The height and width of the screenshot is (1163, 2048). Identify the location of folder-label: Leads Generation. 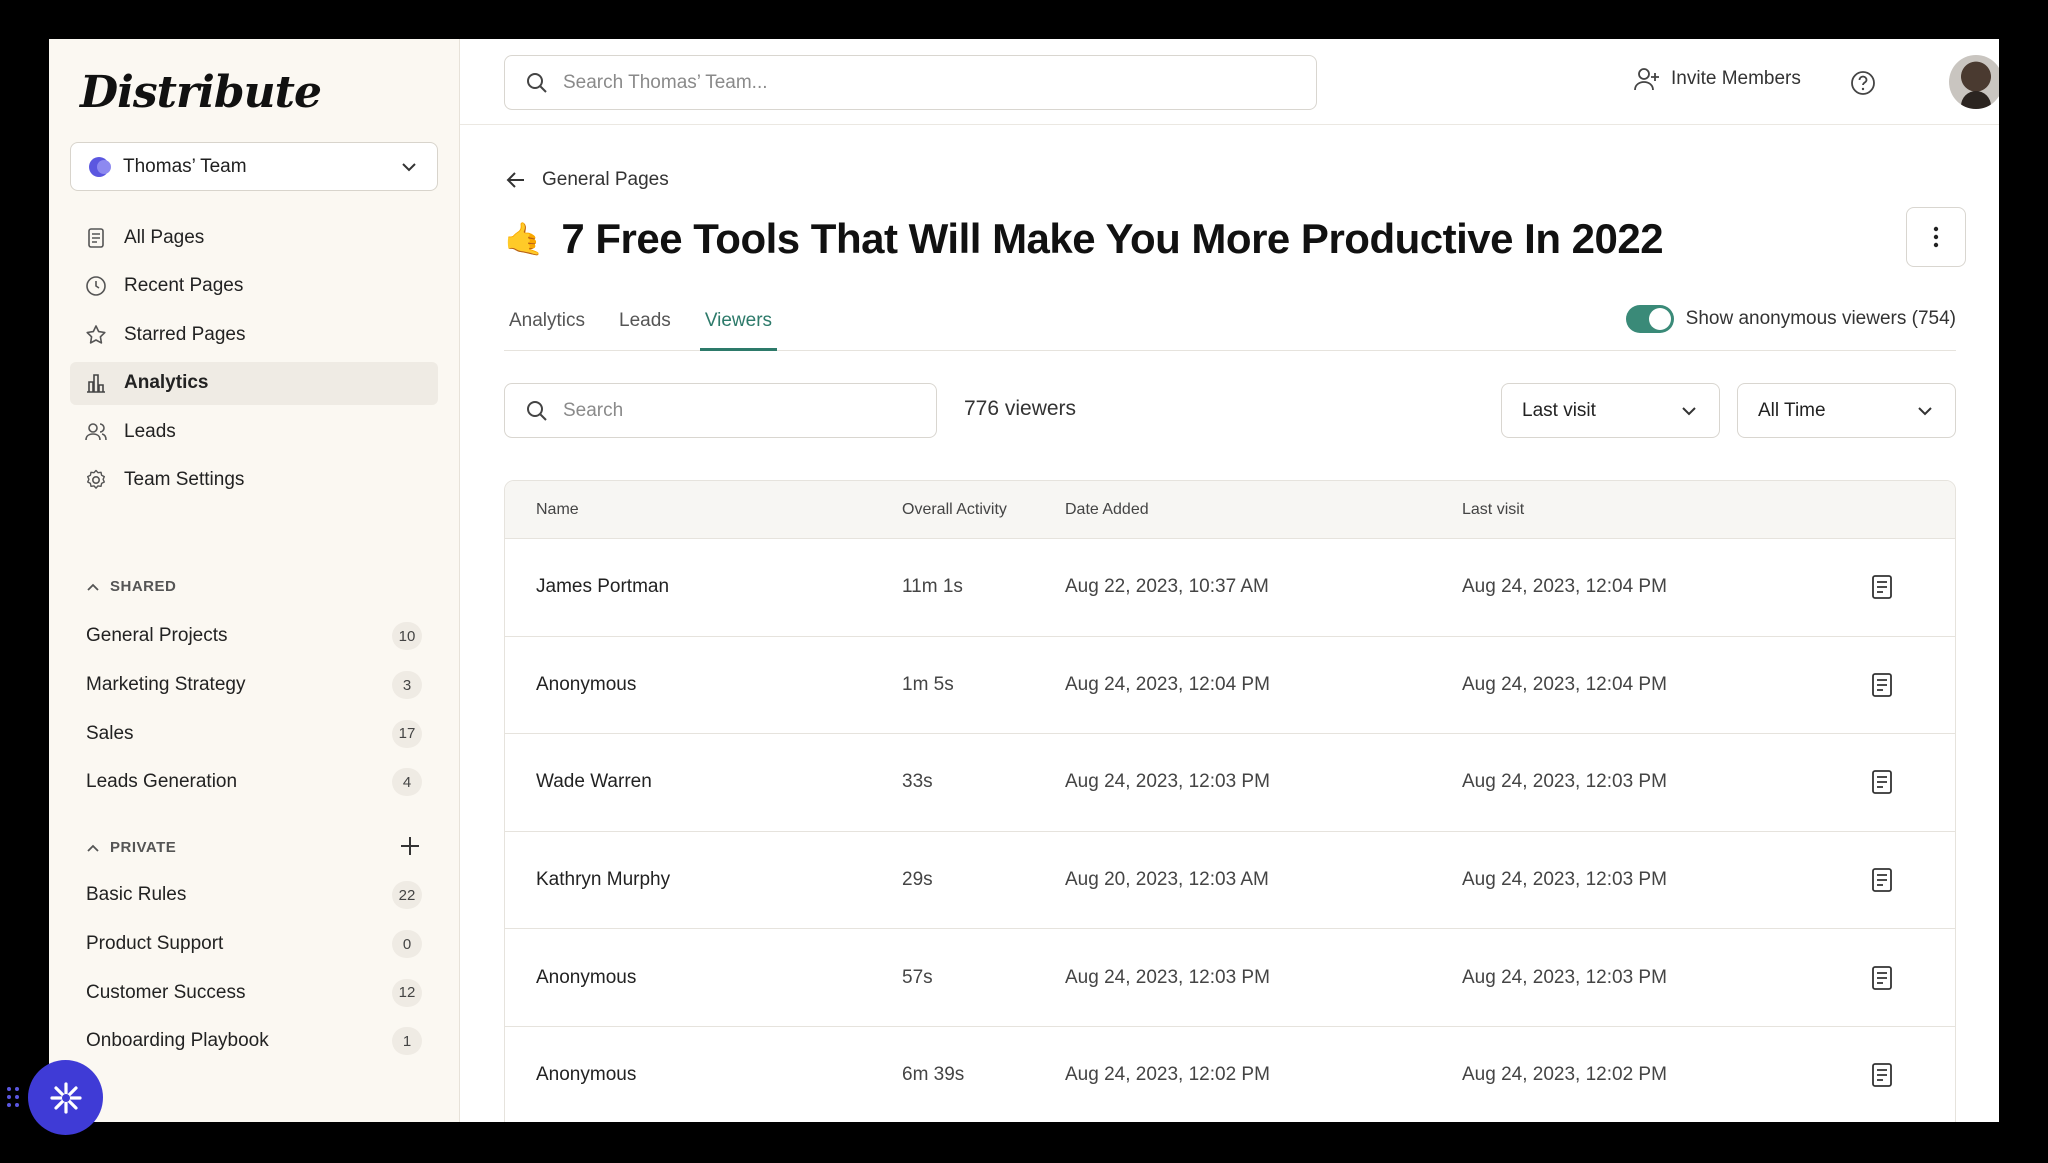
(162, 782).